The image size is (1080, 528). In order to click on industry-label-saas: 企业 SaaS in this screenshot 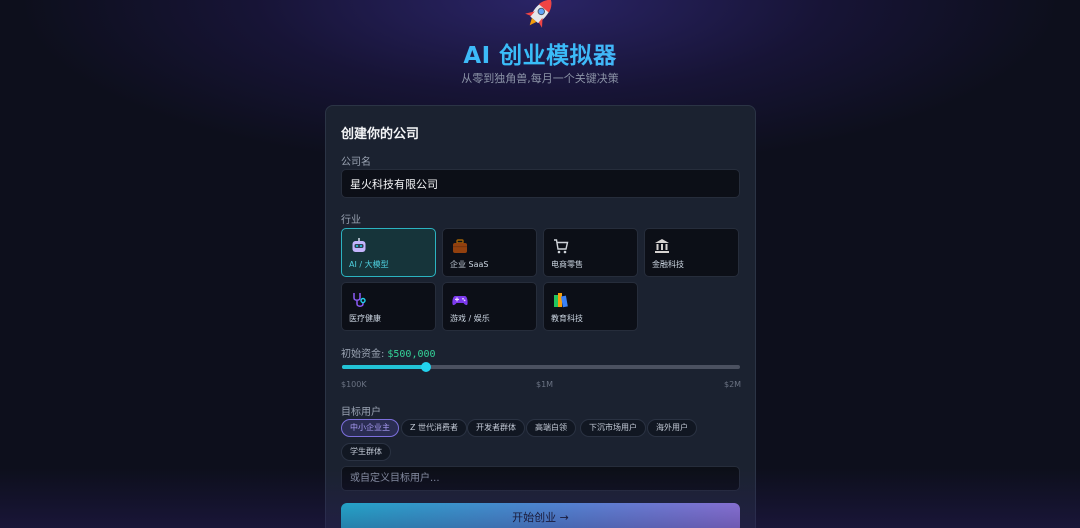, I will do `click(469, 264)`.